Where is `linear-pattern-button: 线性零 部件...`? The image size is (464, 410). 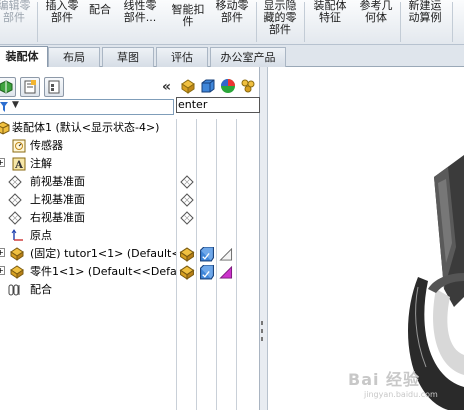
linear-pattern-button: 线性零 部件... is located at coordinates (140, 22).